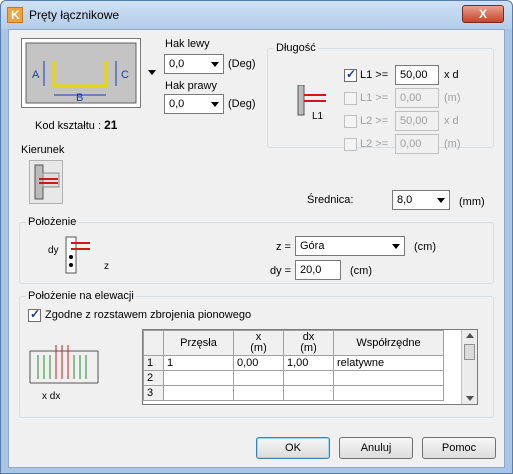  Describe the element at coordinates (405, 200) in the screenshot. I see `diameter-value: 8,0` at that location.